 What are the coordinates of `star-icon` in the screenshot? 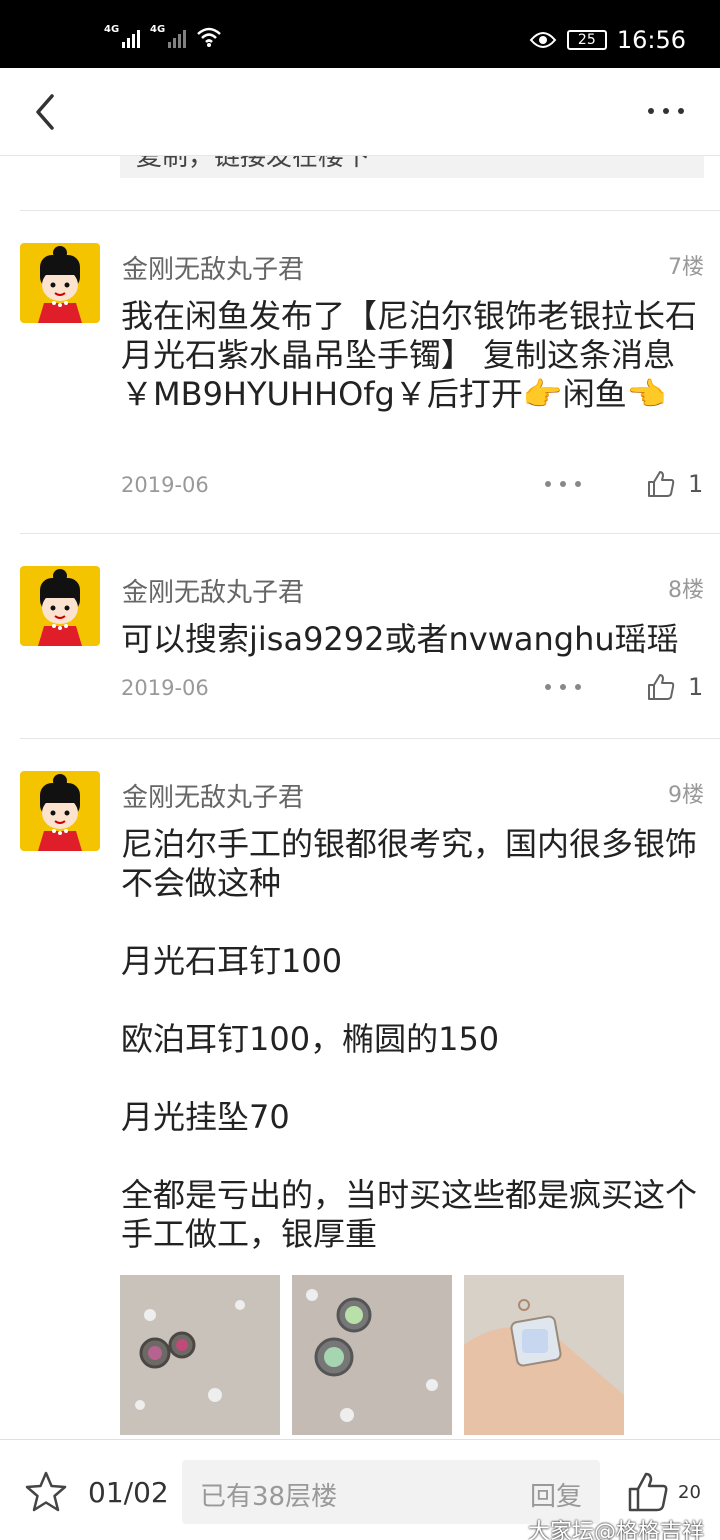 It's located at (46, 1492).